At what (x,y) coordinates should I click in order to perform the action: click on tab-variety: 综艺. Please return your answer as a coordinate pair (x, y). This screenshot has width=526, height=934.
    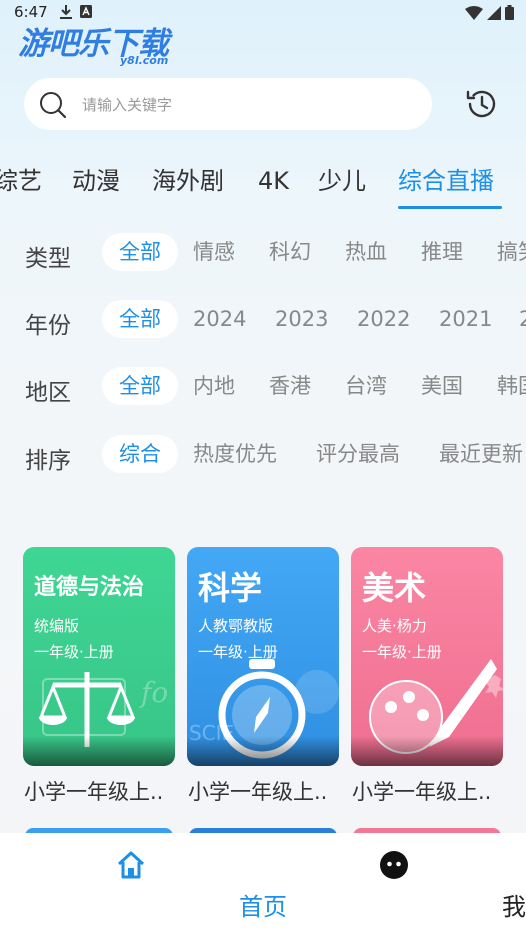
    Looking at the image, I should click on (21, 181).